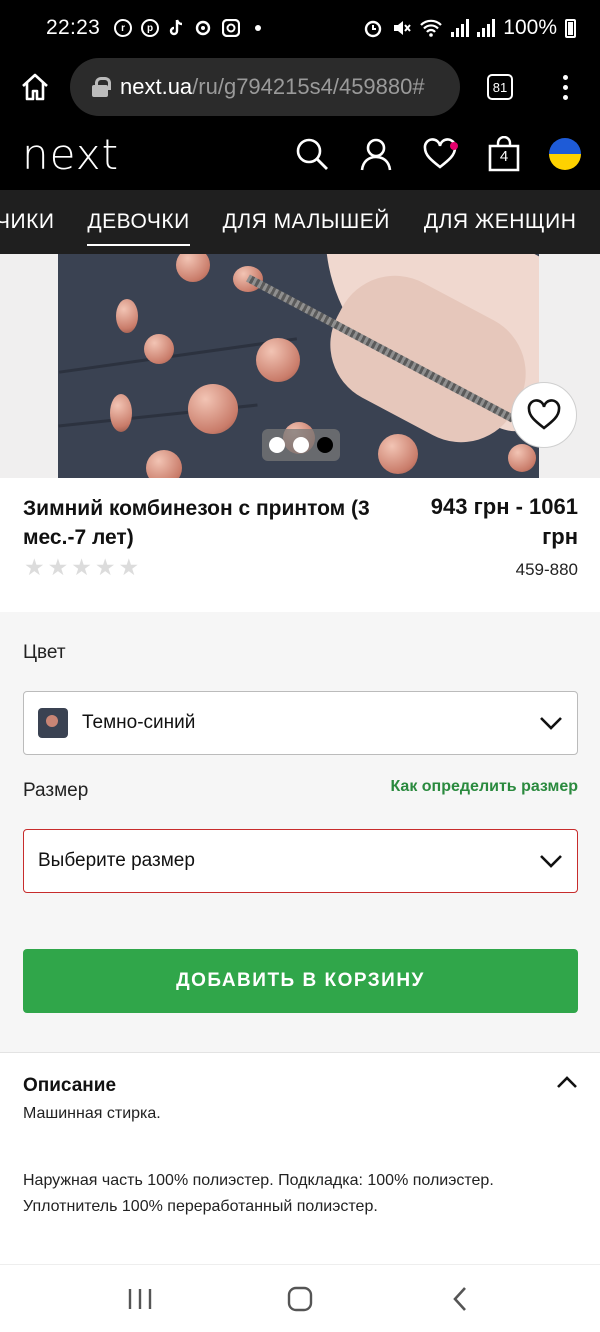 This screenshot has width=600, height=1332. I want to click on size-guide-link: Как определить размер, so click(484, 787).